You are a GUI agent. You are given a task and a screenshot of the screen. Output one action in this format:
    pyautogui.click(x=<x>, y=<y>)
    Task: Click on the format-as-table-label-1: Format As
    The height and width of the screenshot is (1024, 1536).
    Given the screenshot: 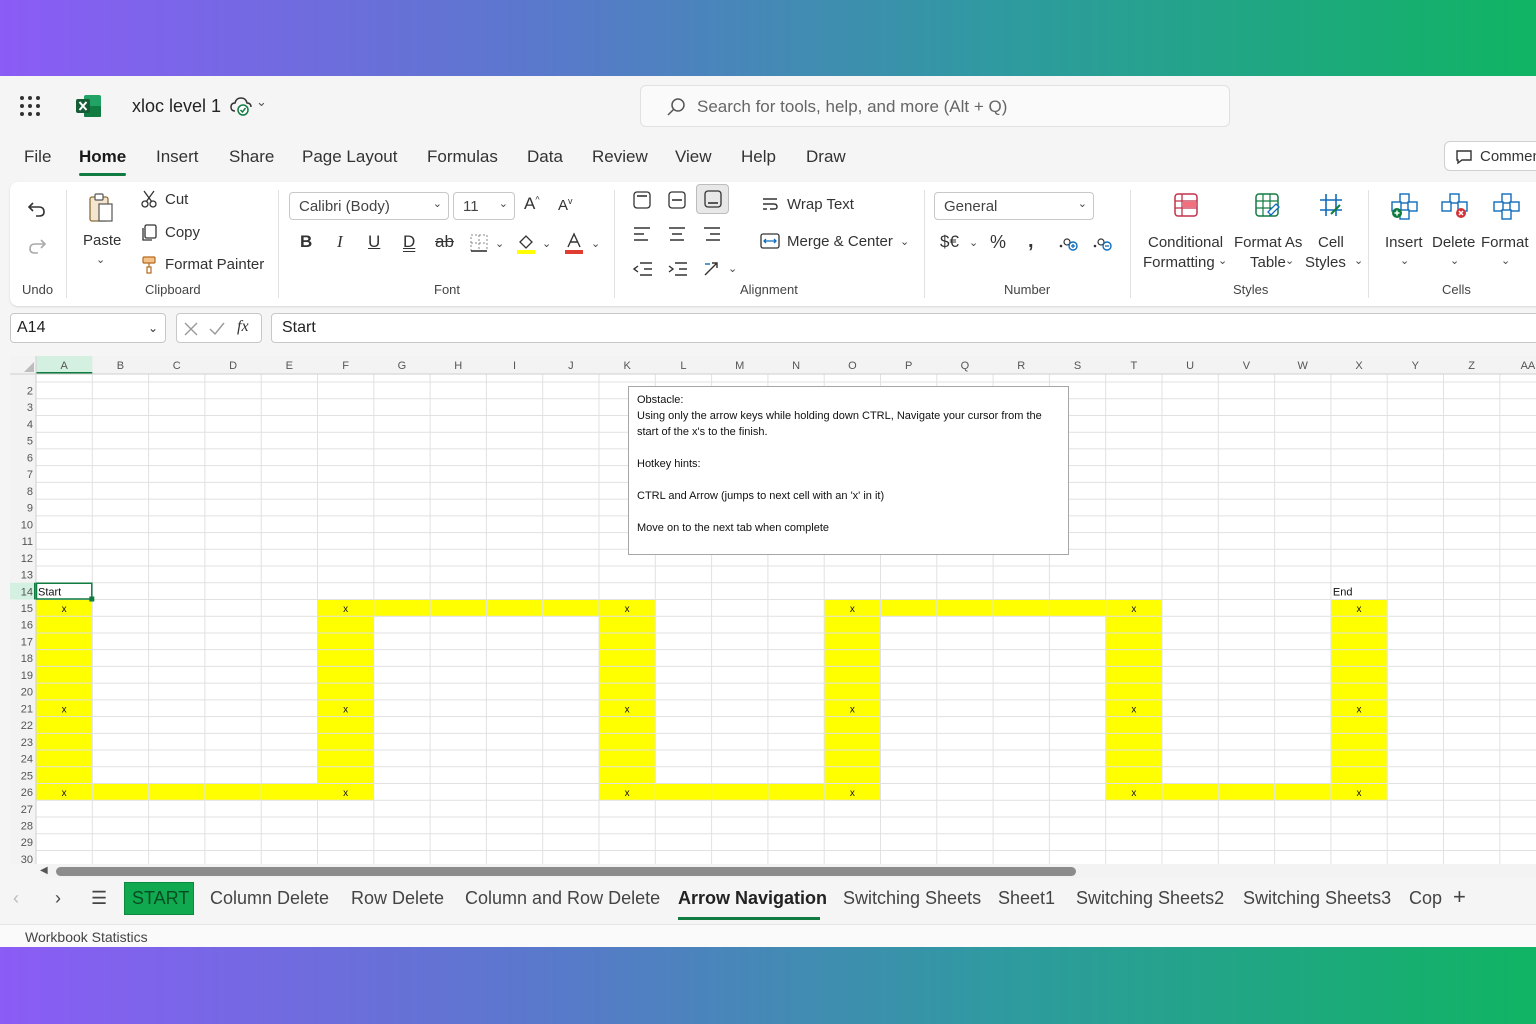 What is the action you would take?
    pyautogui.click(x=1268, y=242)
    